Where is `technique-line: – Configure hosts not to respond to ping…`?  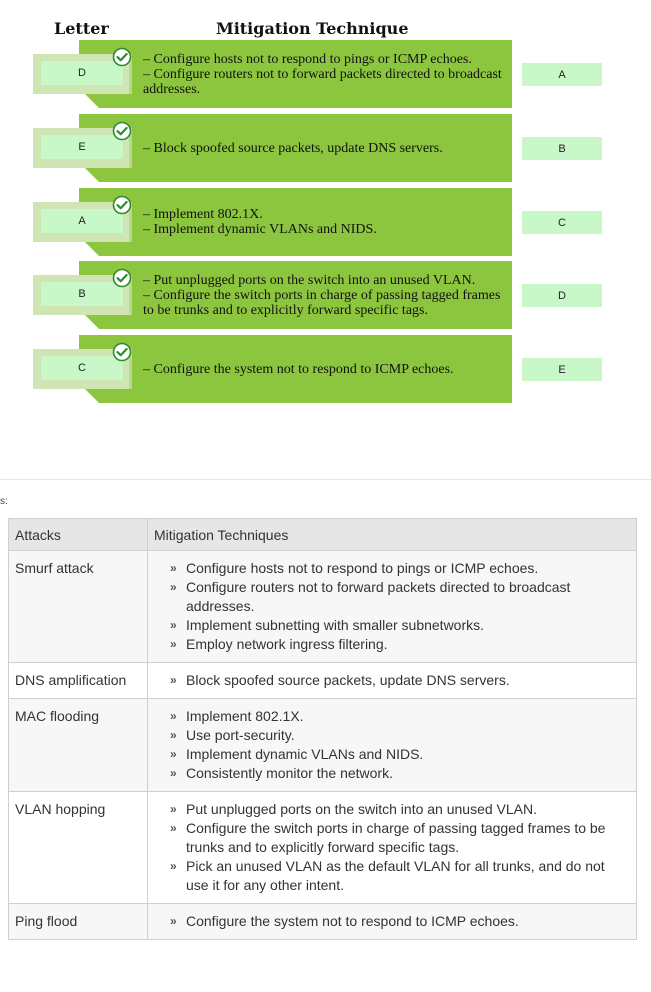 technique-line: – Configure hosts not to respond to ping… is located at coordinates (307, 59).